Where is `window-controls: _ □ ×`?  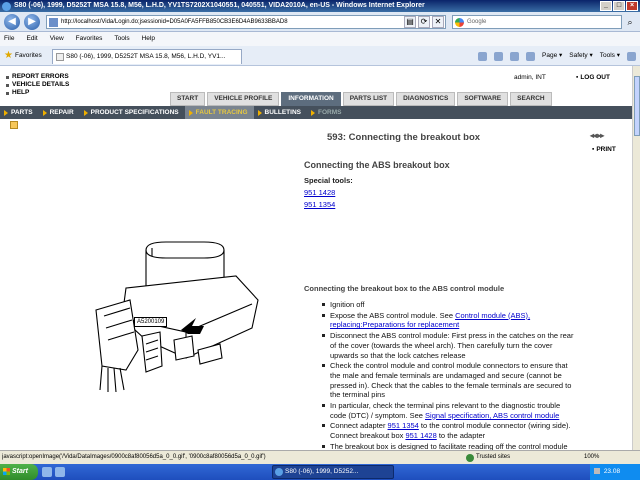
window-controls: _ □ × is located at coordinates (619, 6).